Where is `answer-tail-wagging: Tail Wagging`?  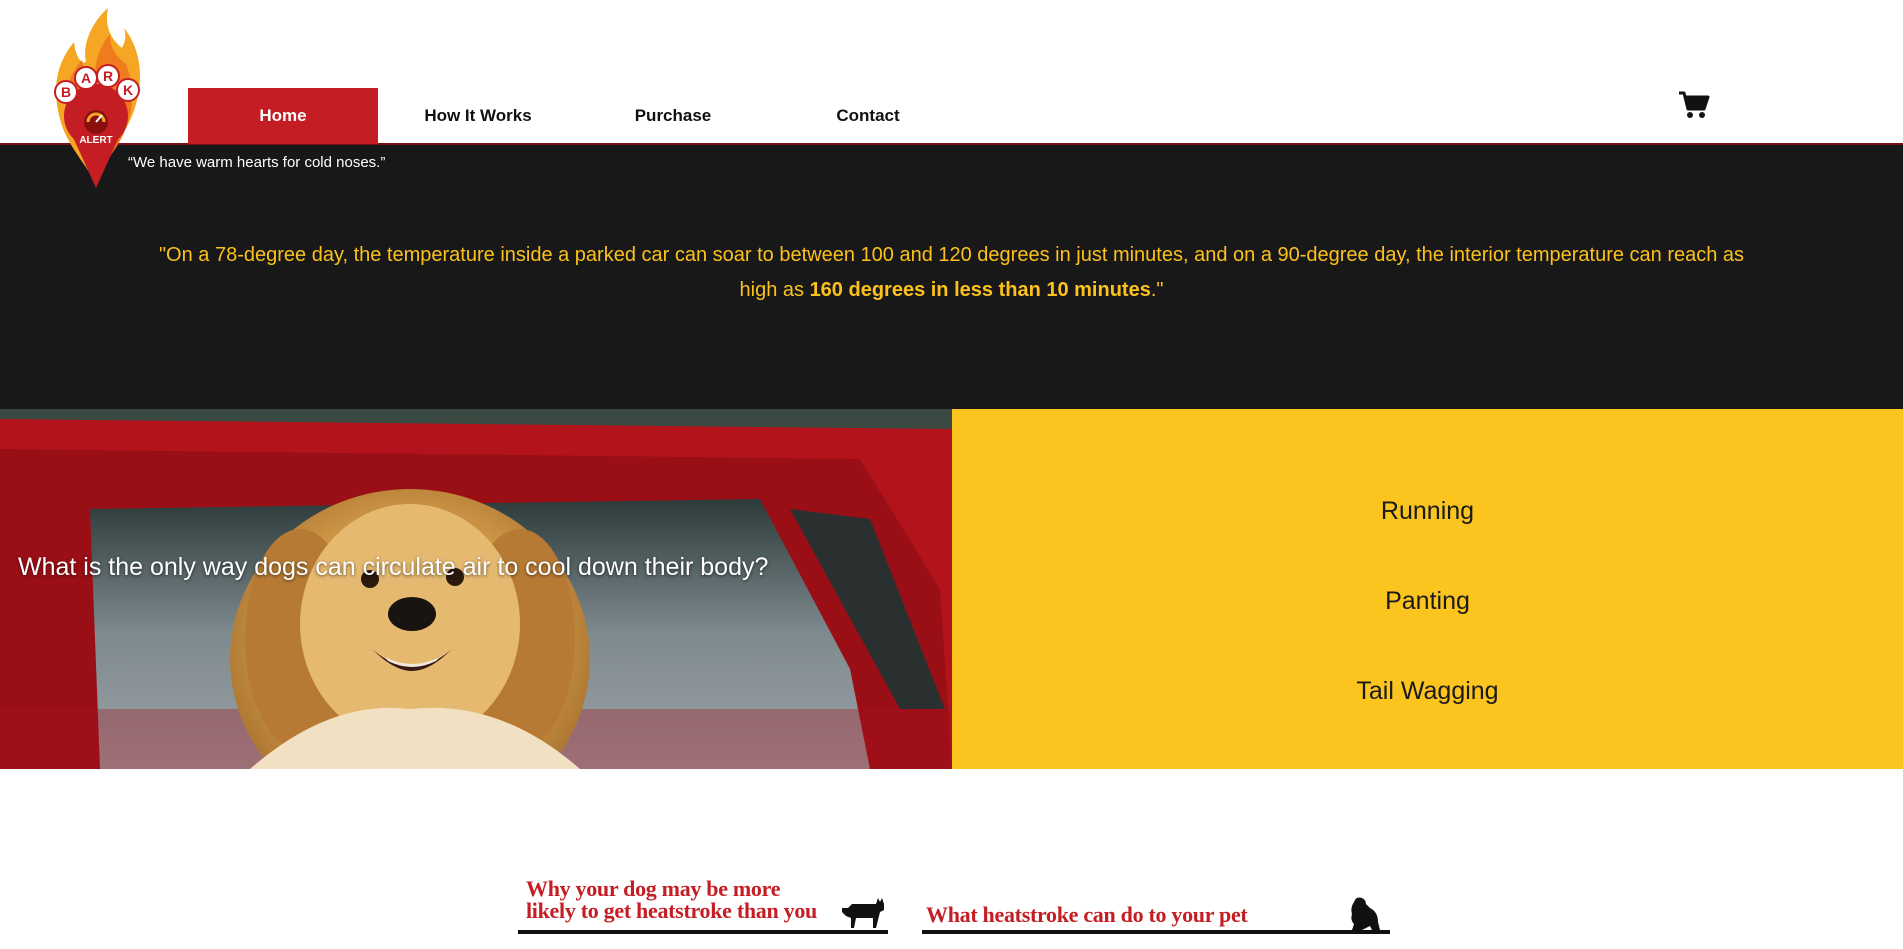 answer-tail-wagging: Tail Wagging is located at coordinates (1427, 691).